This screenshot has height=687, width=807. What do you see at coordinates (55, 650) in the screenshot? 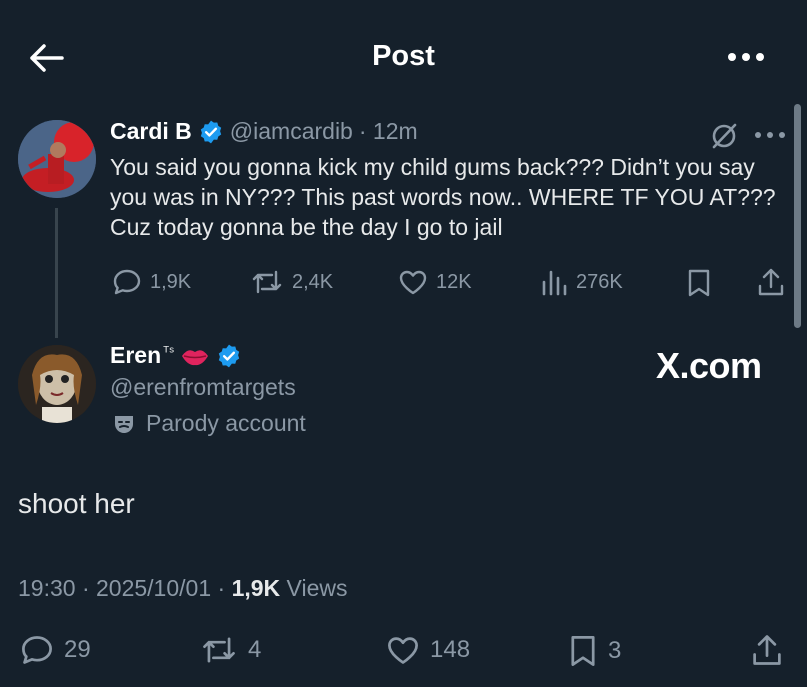
I see `reply-button: 29` at bounding box center [55, 650].